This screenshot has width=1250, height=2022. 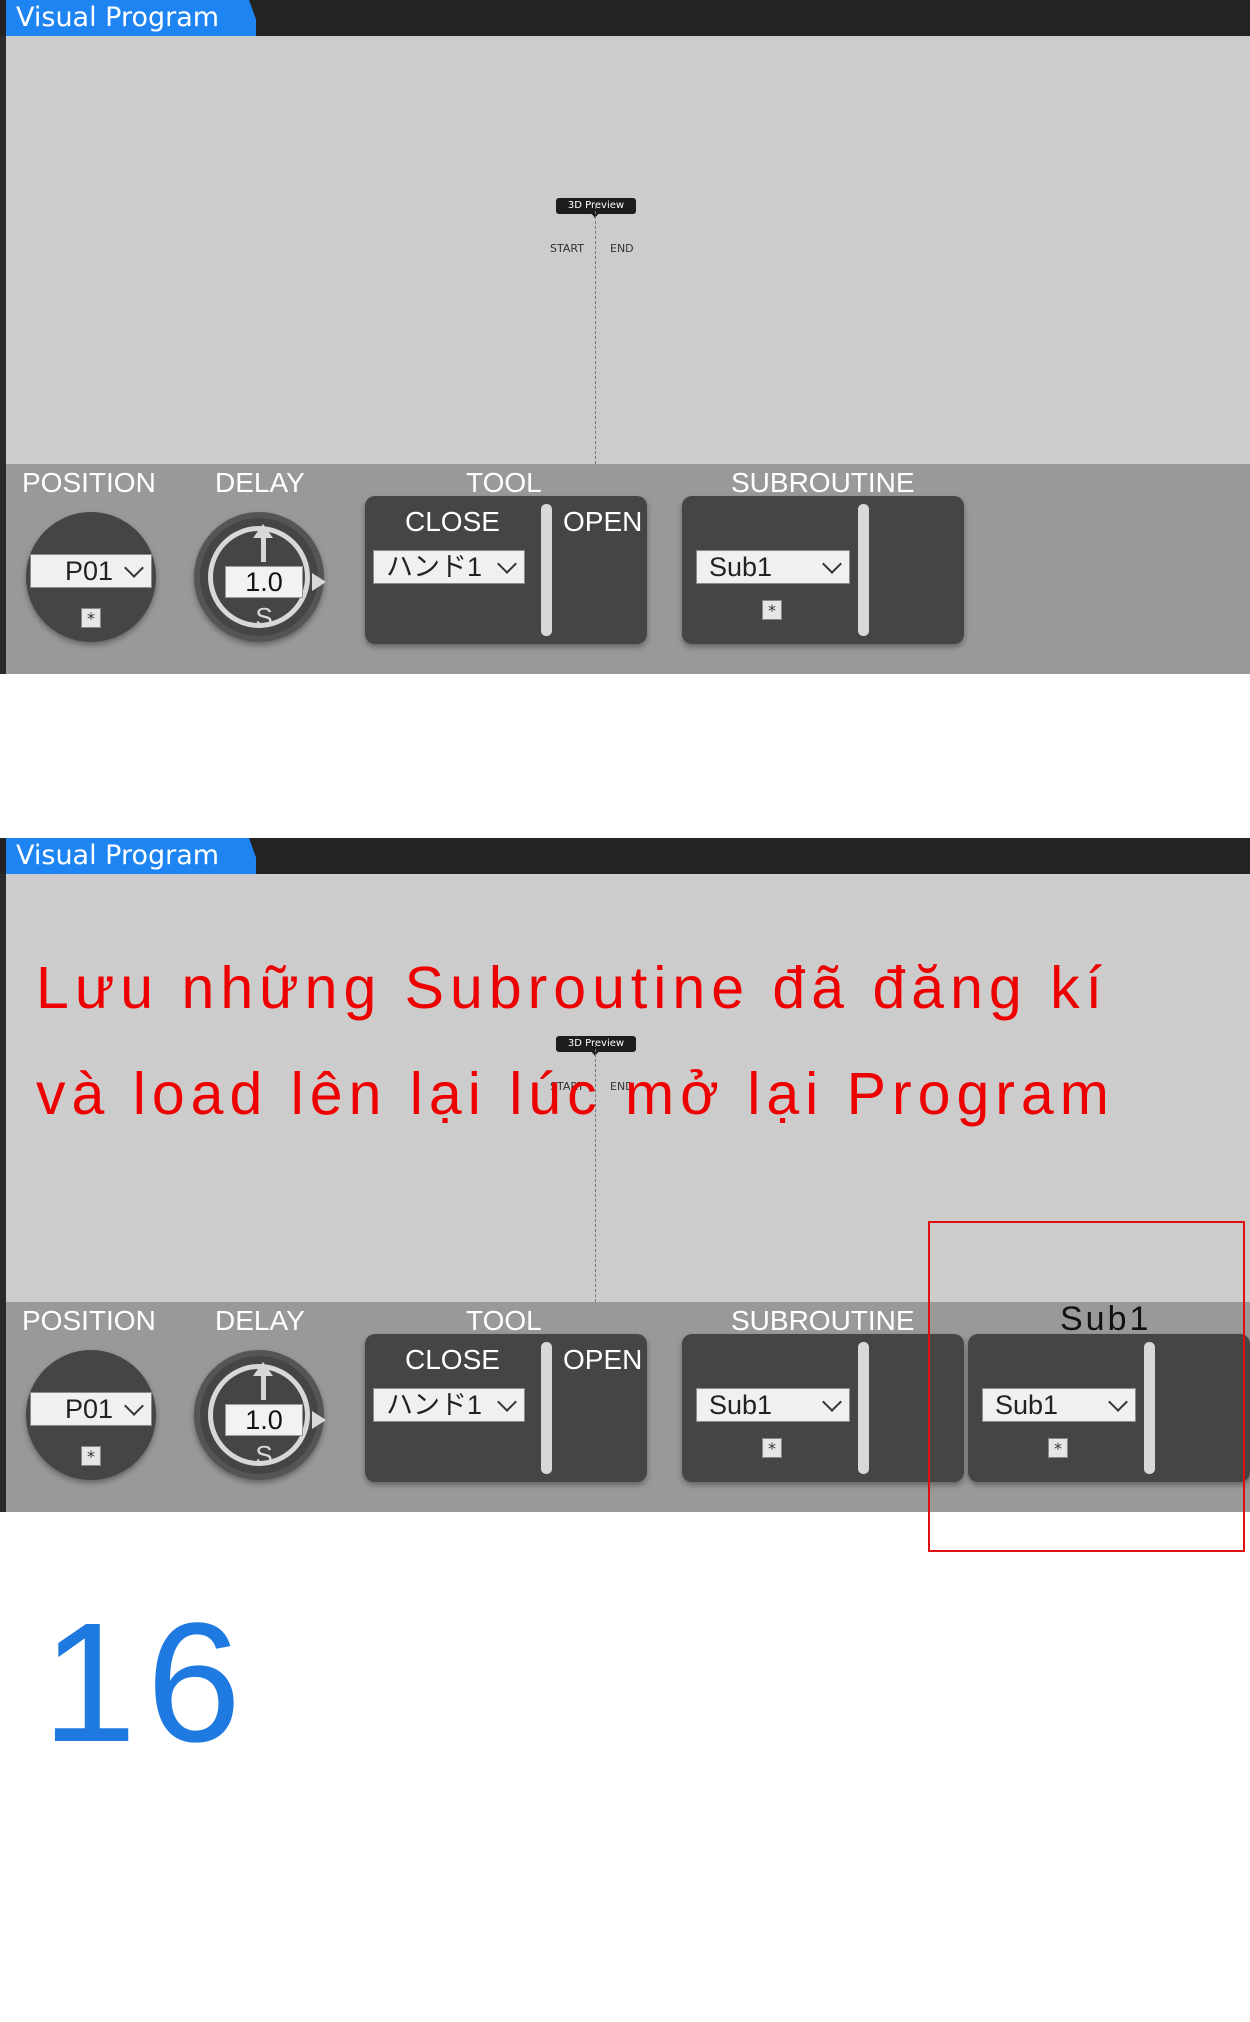 What do you see at coordinates (1086, 1386) in the screenshot?
I see `highlight-box` at bounding box center [1086, 1386].